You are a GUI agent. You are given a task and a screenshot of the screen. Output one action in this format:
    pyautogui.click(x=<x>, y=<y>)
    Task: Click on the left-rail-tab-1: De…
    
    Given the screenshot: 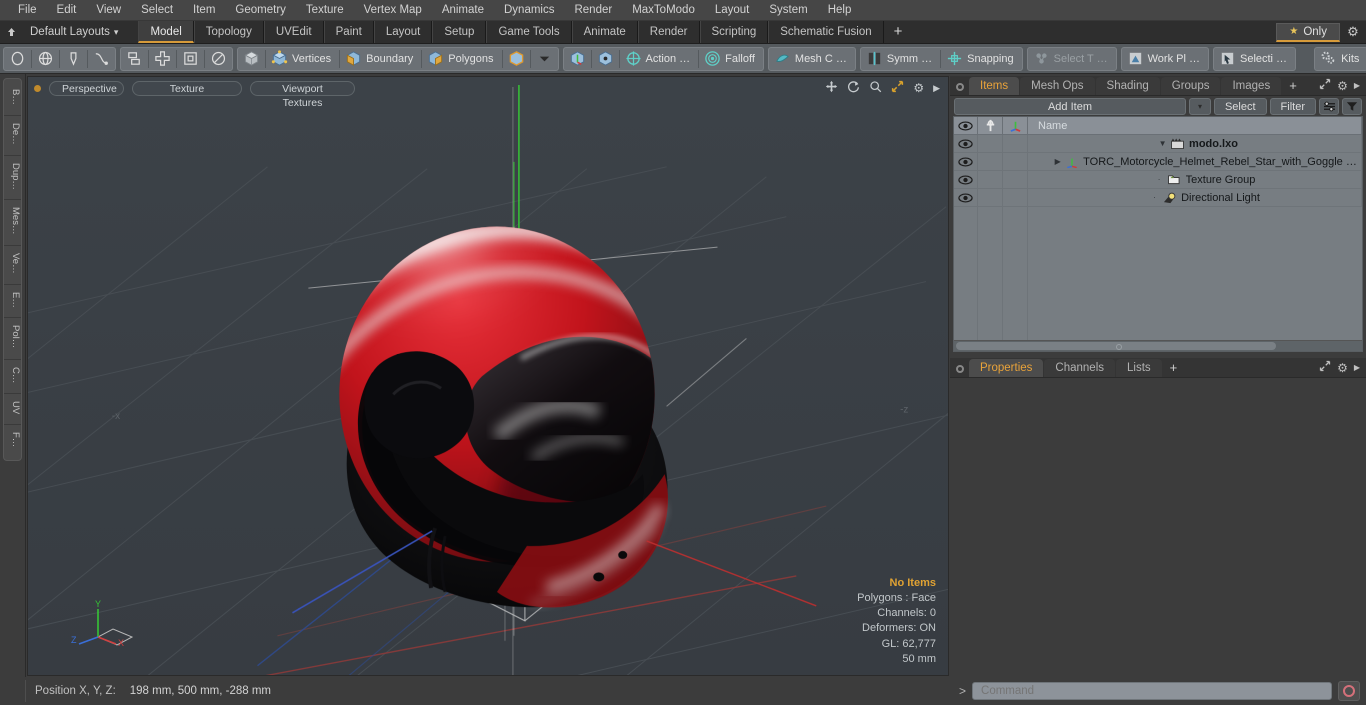 What is the action you would take?
    pyautogui.click(x=12, y=136)
    